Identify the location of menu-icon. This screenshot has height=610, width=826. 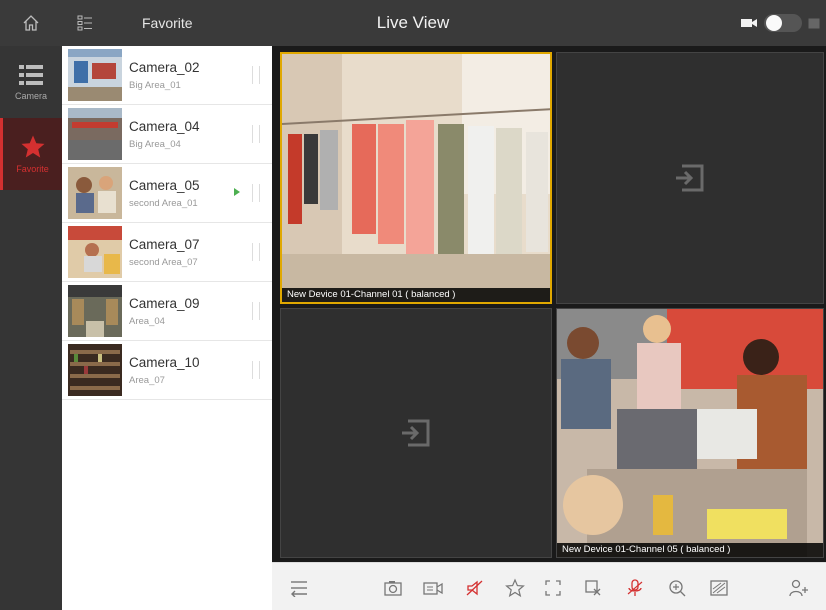
(299, 589).